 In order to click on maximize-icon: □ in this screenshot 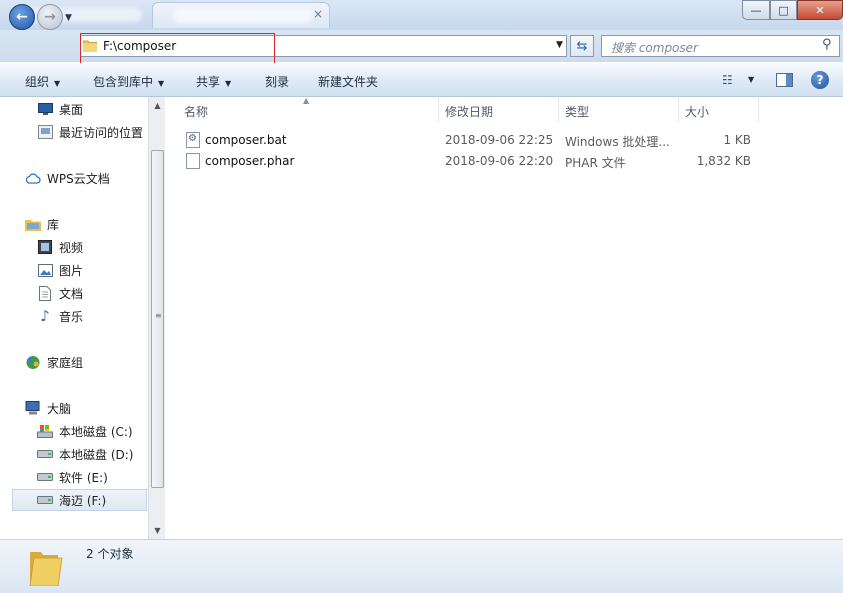, I will do `click(783, 10)`.